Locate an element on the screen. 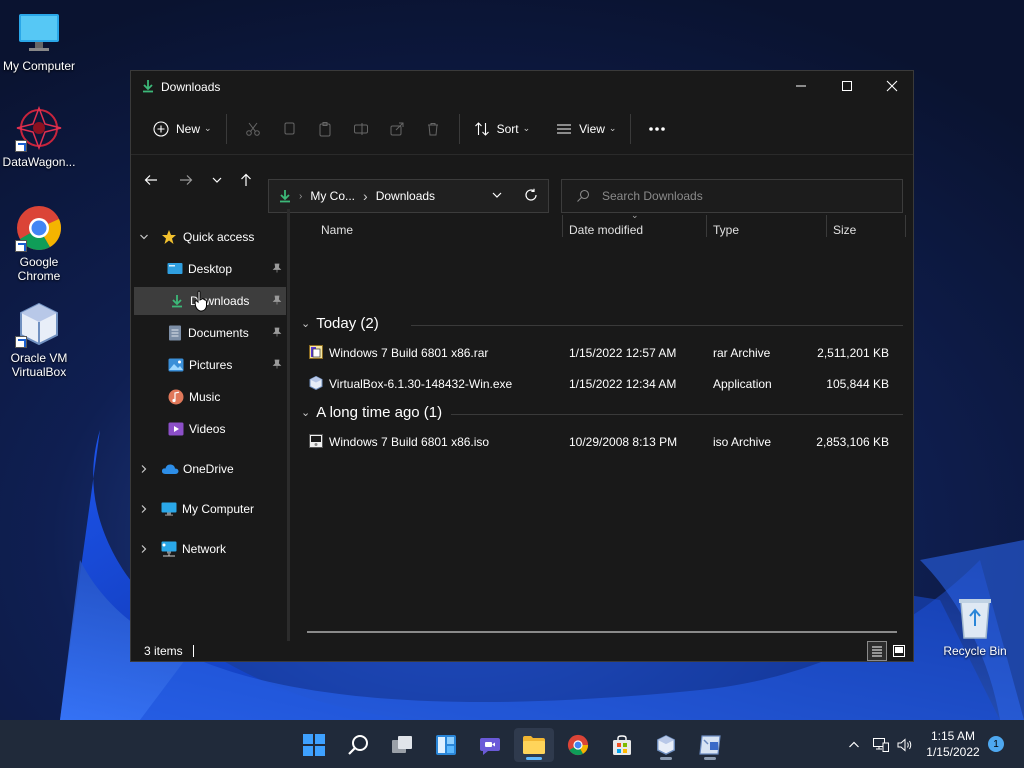 The image size is (1024, 768). chat-icon is located at coordinates (490, 746).